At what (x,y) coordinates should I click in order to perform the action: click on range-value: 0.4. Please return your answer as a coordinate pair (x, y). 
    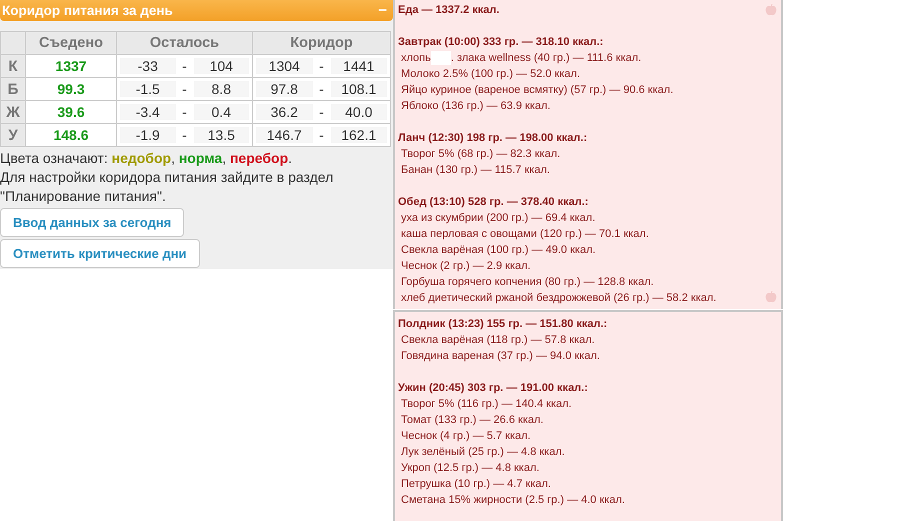
    Looking at the image, I should click on (221, 112).